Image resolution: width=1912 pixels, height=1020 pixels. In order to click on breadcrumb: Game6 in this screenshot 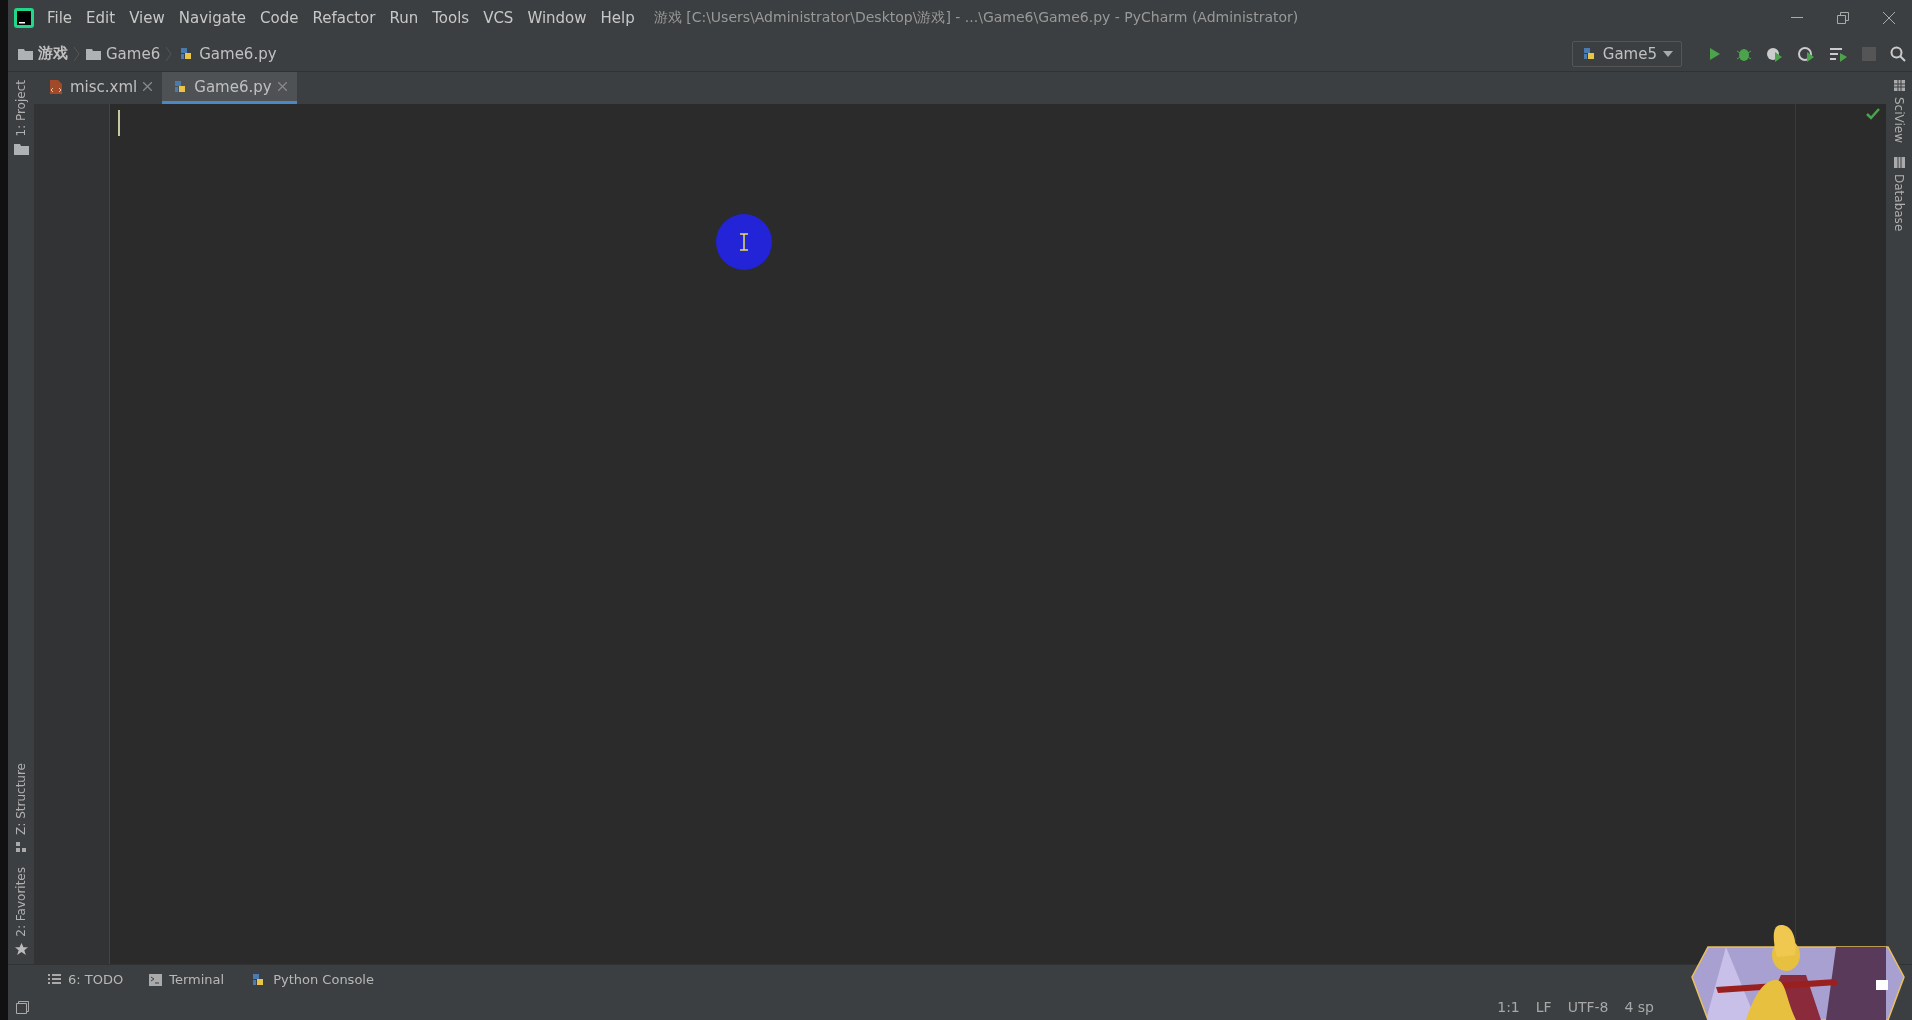, I will do `click(123, 53)`.